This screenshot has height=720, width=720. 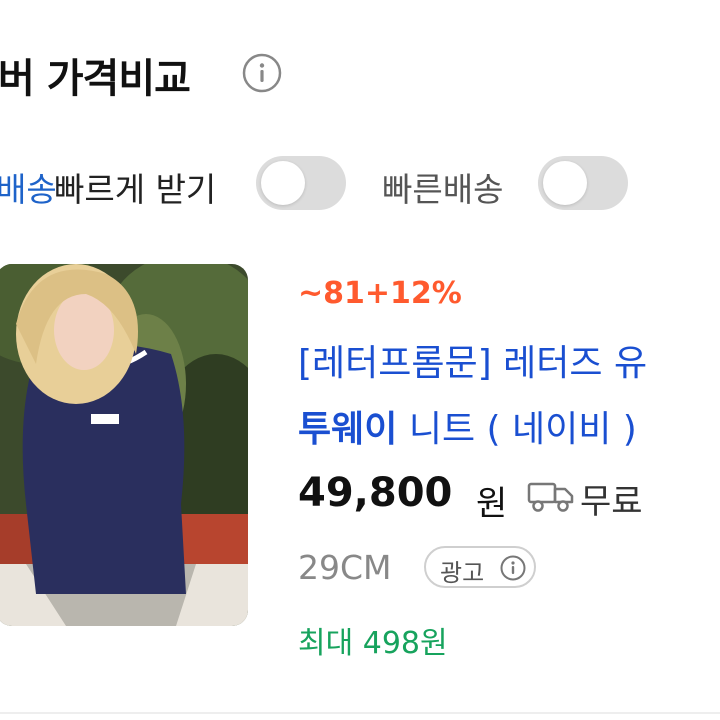 What do you see at coordinates (462, 573) in the screenshot?
I see `ad-label: 광고` at bounding box center [462, 573].